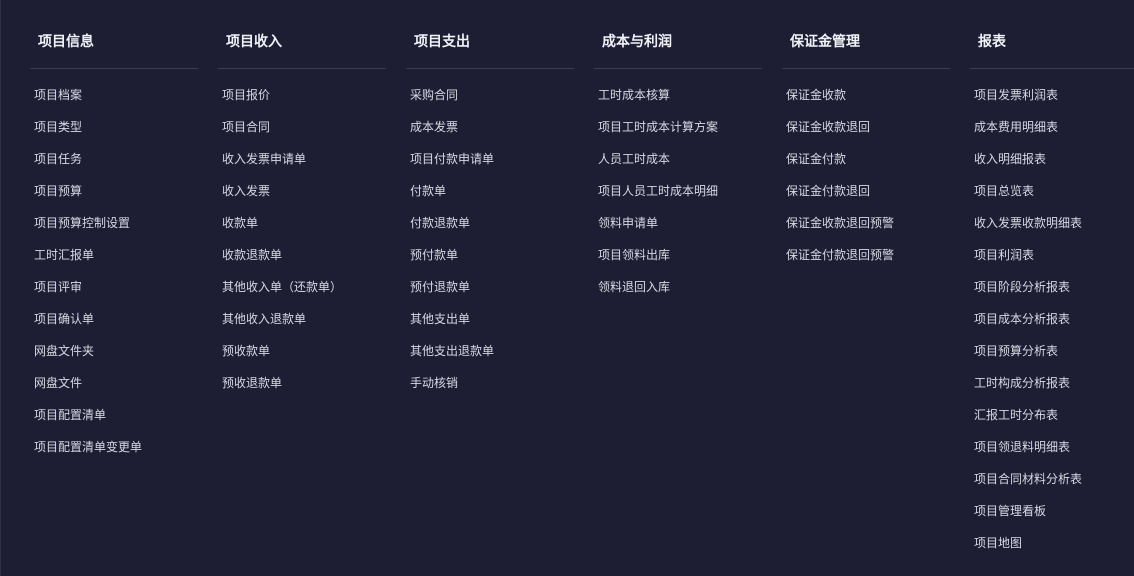 The image size is (1134, 576). What do you see at coordinates (866, 197) in the screenshot?
I see `menu-item: 保证金付款退回` at bounding box center [866, 197].